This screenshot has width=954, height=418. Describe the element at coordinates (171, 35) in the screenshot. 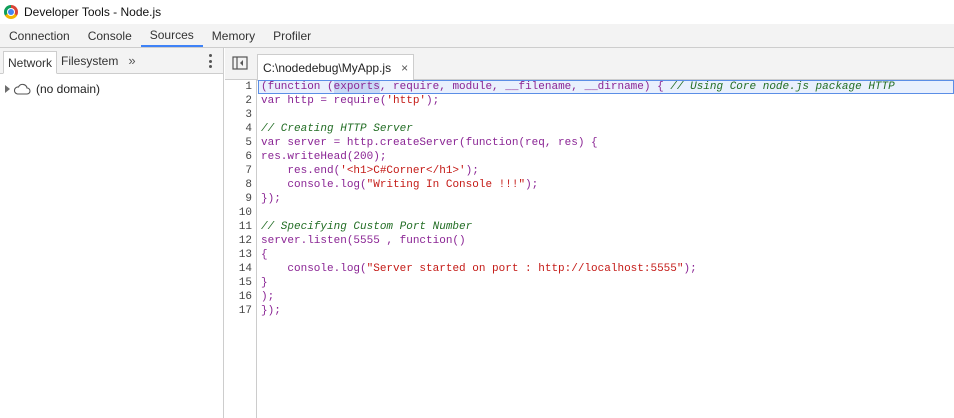

I see `tab-sources: Sources` at that location.